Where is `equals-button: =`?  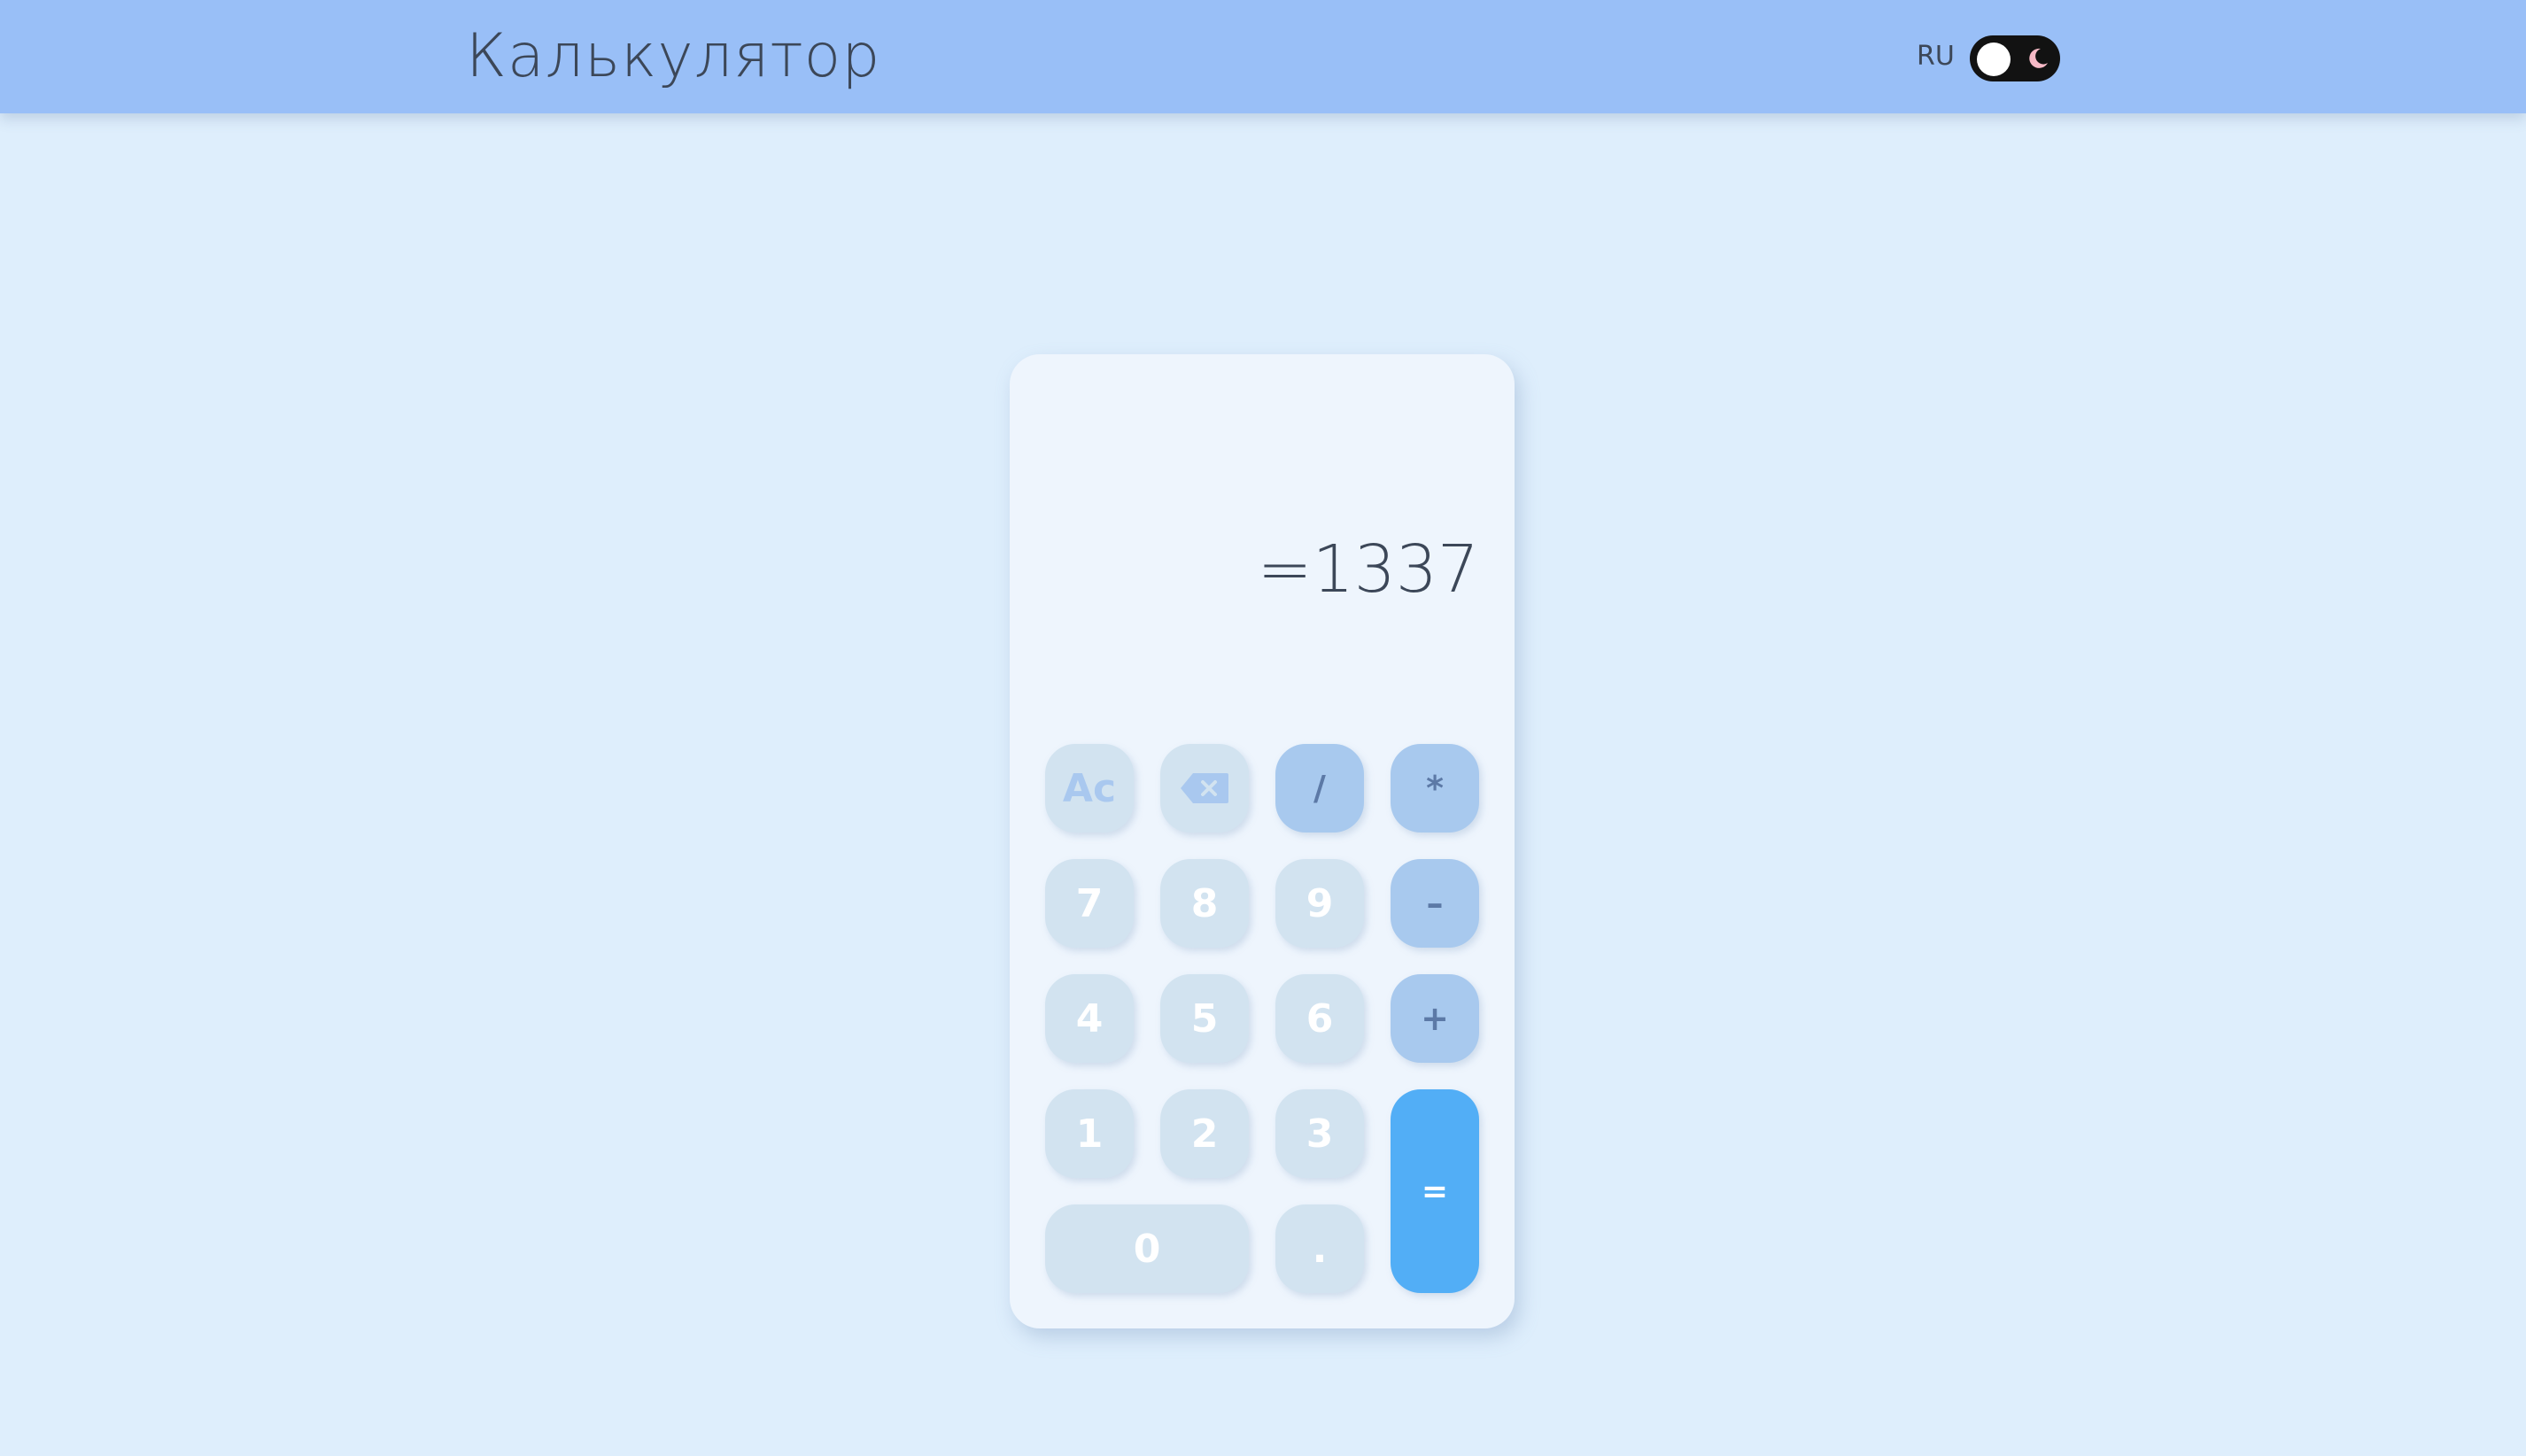
equals-button: = is located at coordinates (1435, 1191).